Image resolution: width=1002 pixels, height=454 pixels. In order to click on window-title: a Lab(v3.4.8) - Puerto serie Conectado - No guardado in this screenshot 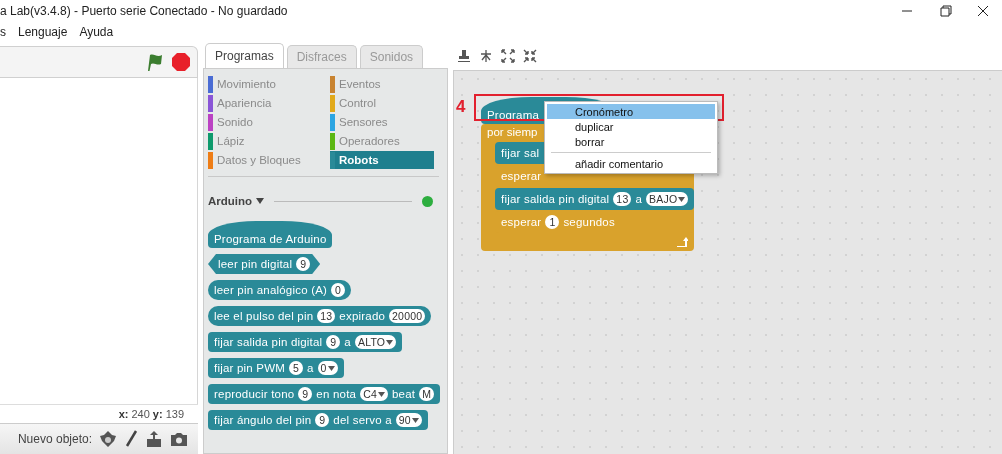, I will do `click(144, 11)`.